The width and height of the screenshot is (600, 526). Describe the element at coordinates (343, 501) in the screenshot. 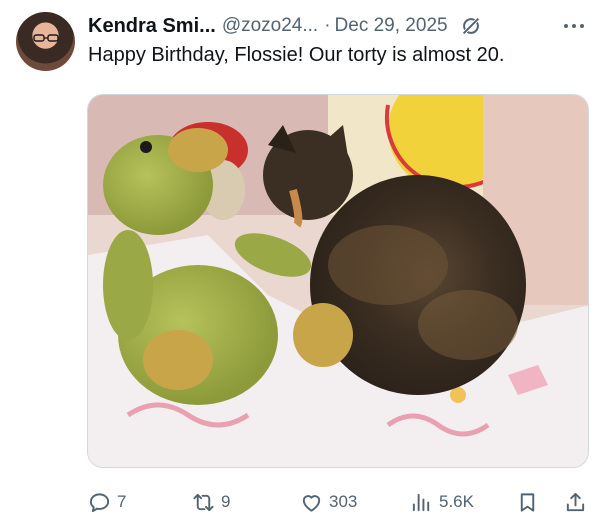

I see `like-count: 303` at that location.